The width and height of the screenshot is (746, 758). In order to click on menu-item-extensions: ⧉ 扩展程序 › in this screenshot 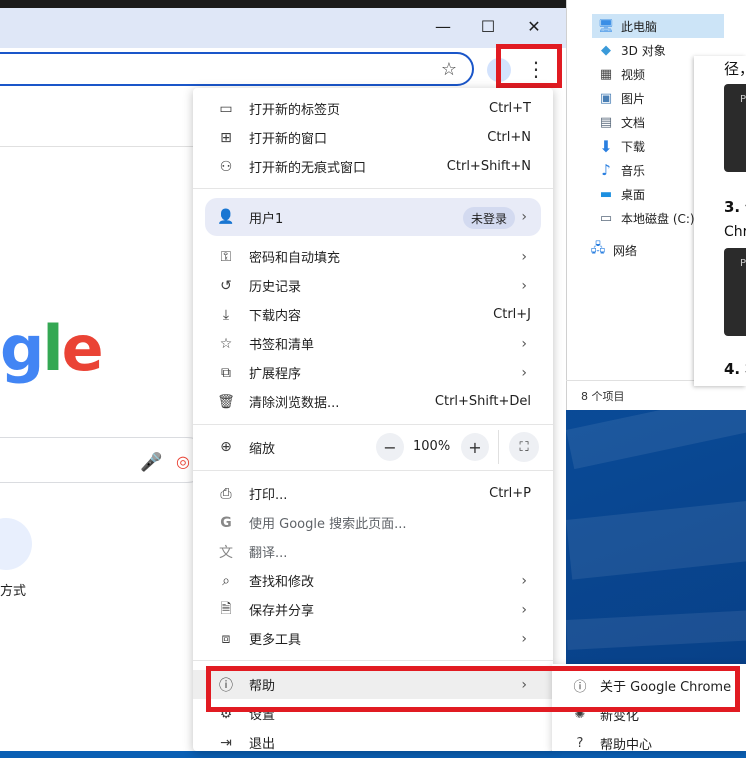, I will do `click(373, 372)`.